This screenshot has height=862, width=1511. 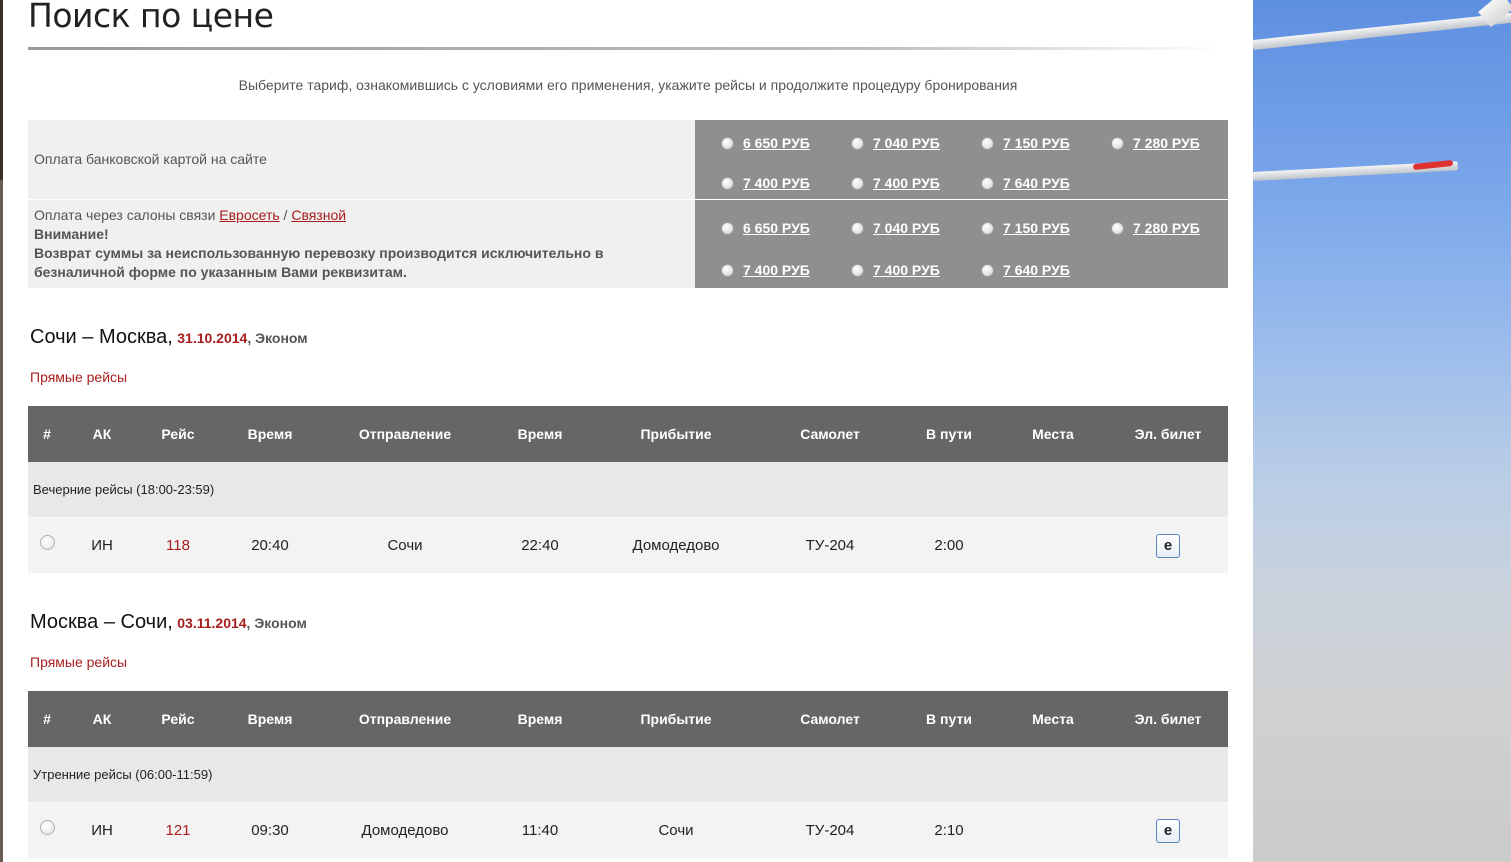 I want to click on title-divider, so click(x=625, y=48).